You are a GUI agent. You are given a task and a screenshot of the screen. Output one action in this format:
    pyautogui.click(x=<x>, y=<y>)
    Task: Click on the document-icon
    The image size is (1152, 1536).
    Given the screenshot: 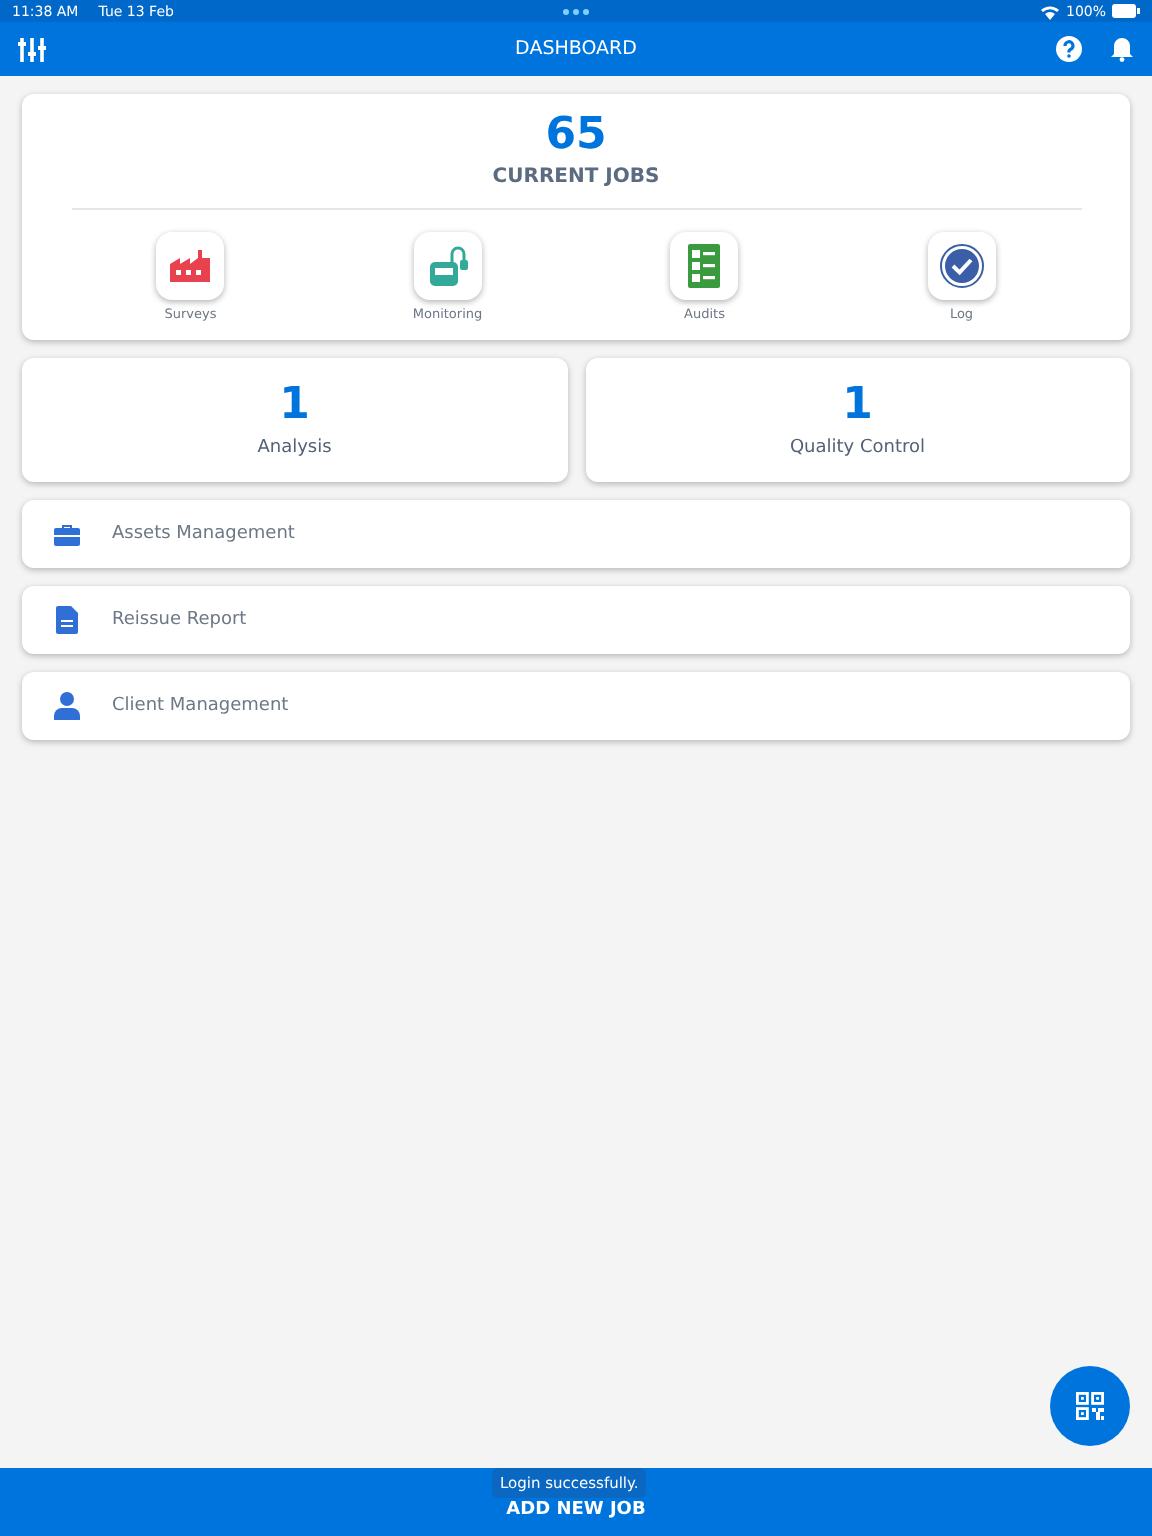 What is the action you would take?
    pyautogui.click(x=66, y=620)
    